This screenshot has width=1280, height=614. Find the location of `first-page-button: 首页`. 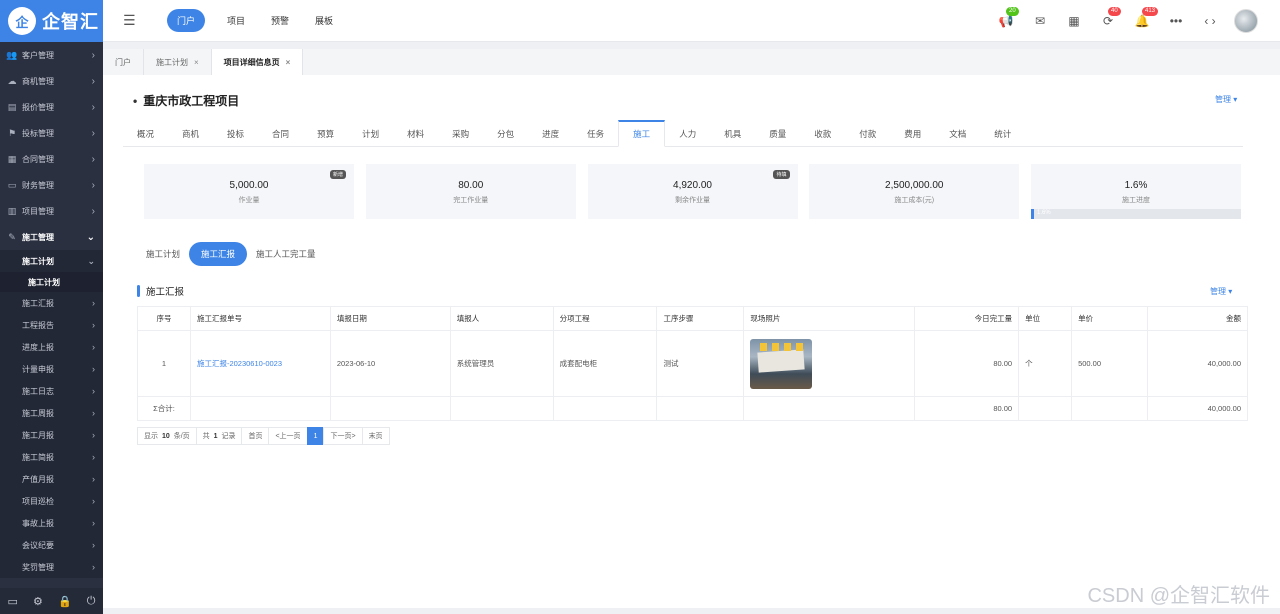

first-page-button: 首页 is located at coordinates (255, 436).